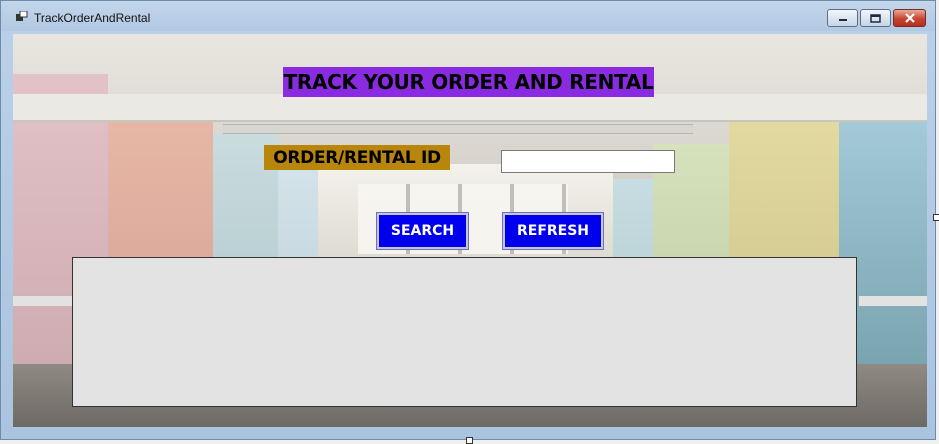 This screenshot has width=939, height=444. I want to click on close-button, so click(909, 18).